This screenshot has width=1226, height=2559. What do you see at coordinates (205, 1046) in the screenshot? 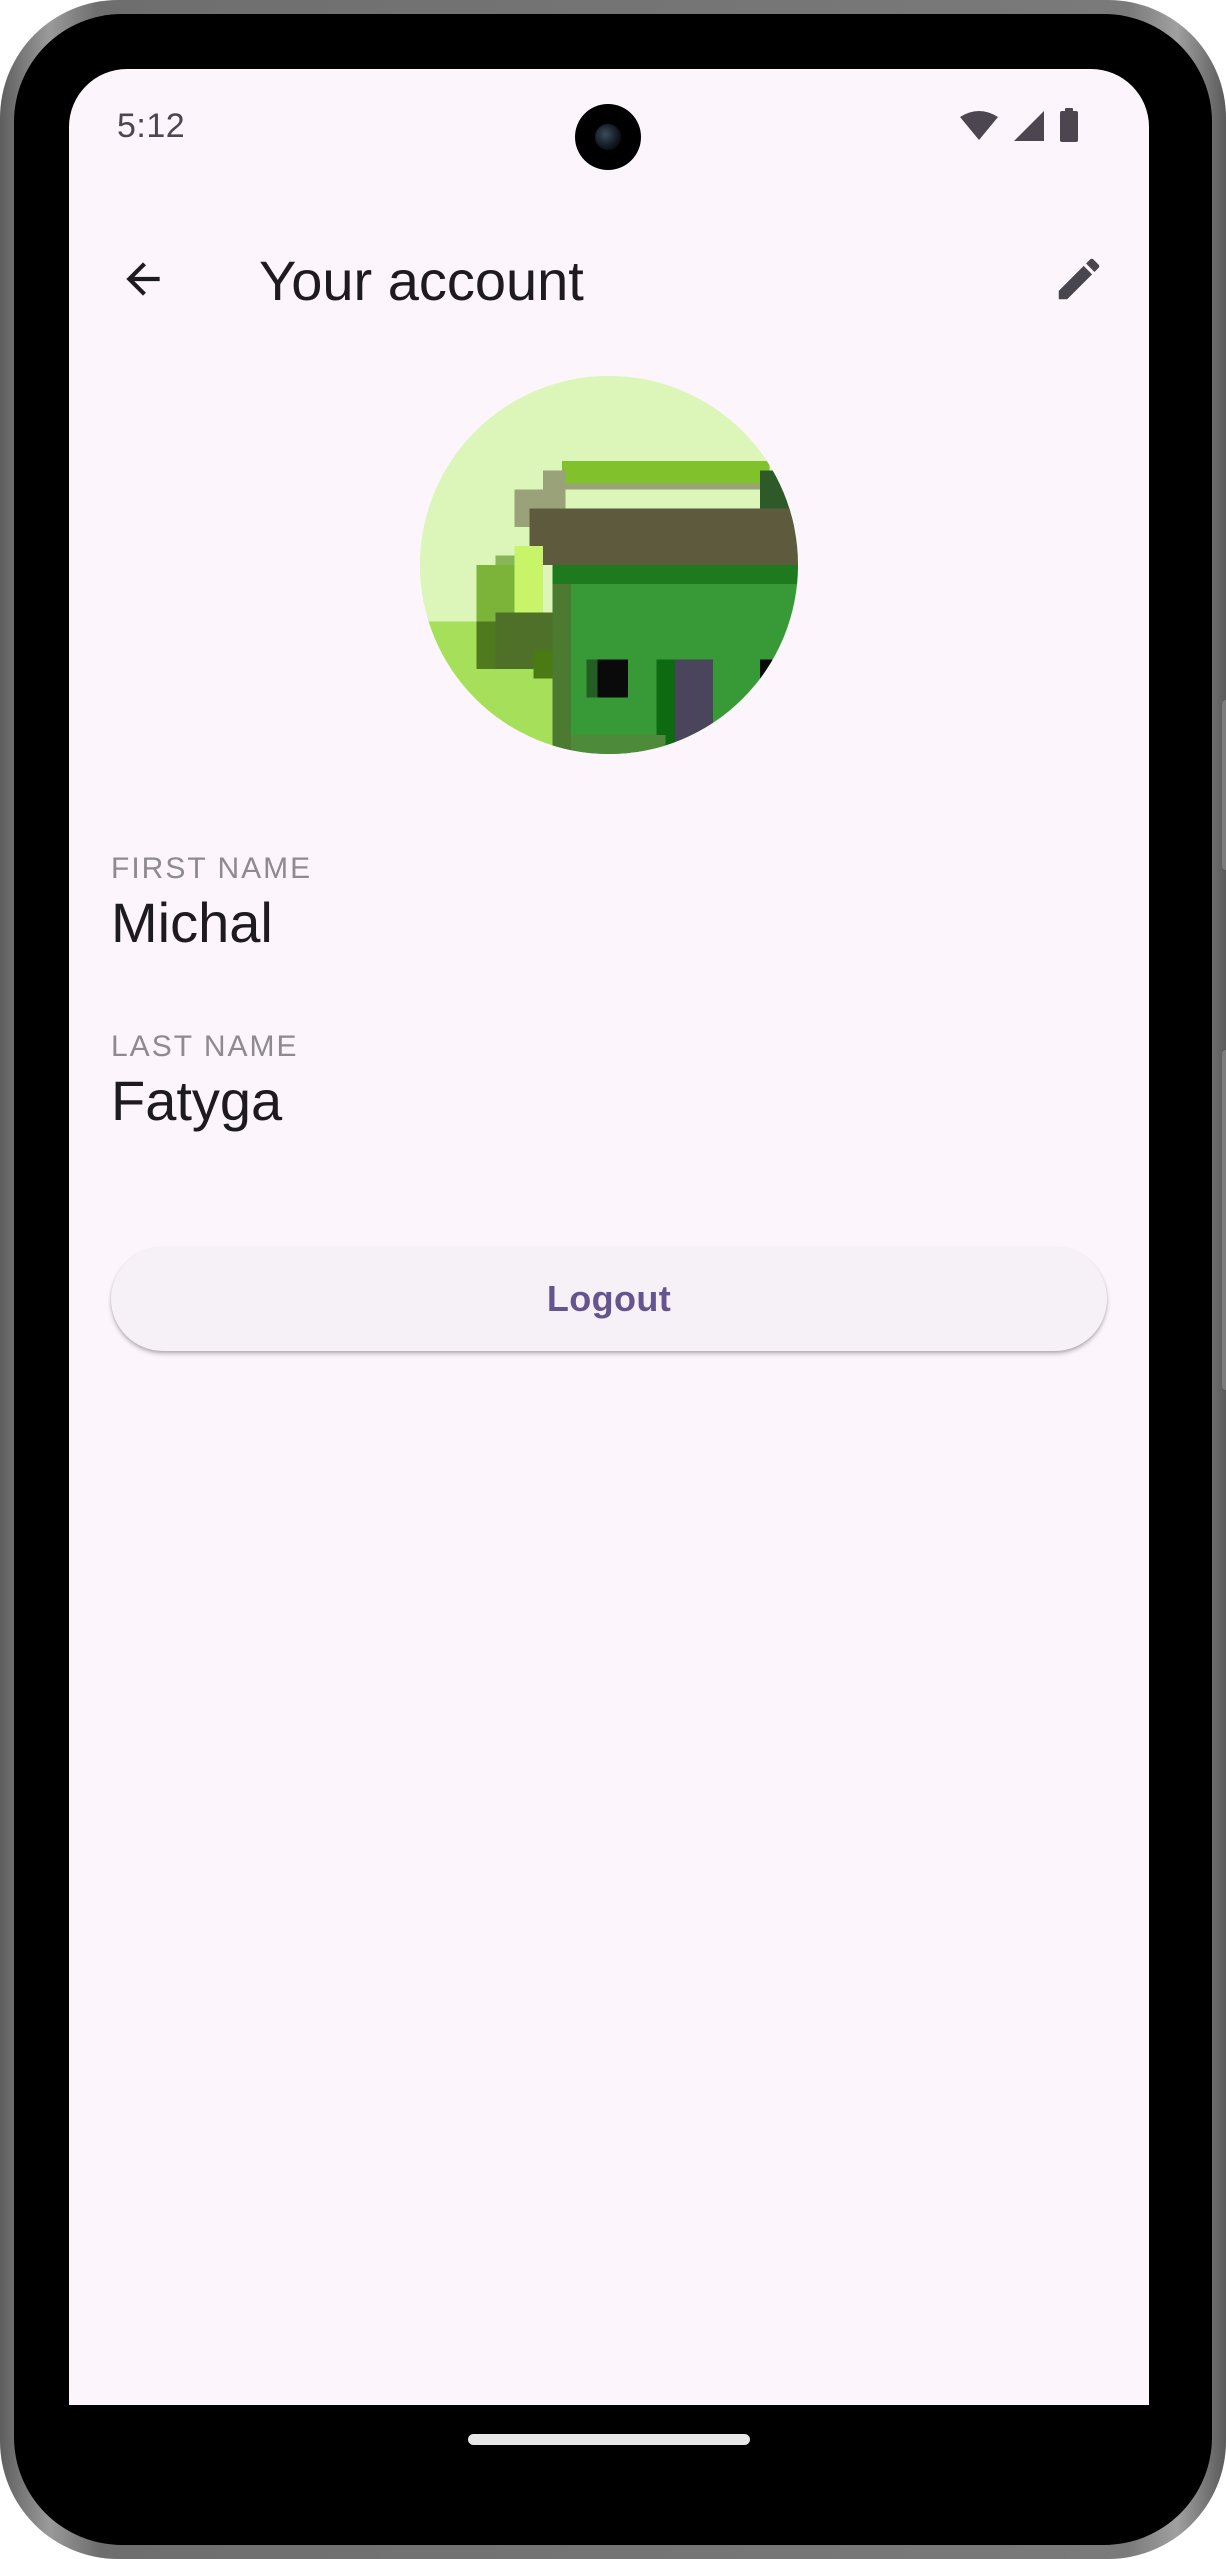
I see `last-name-label: LAST NAME` at bounding box center [205, 1046].